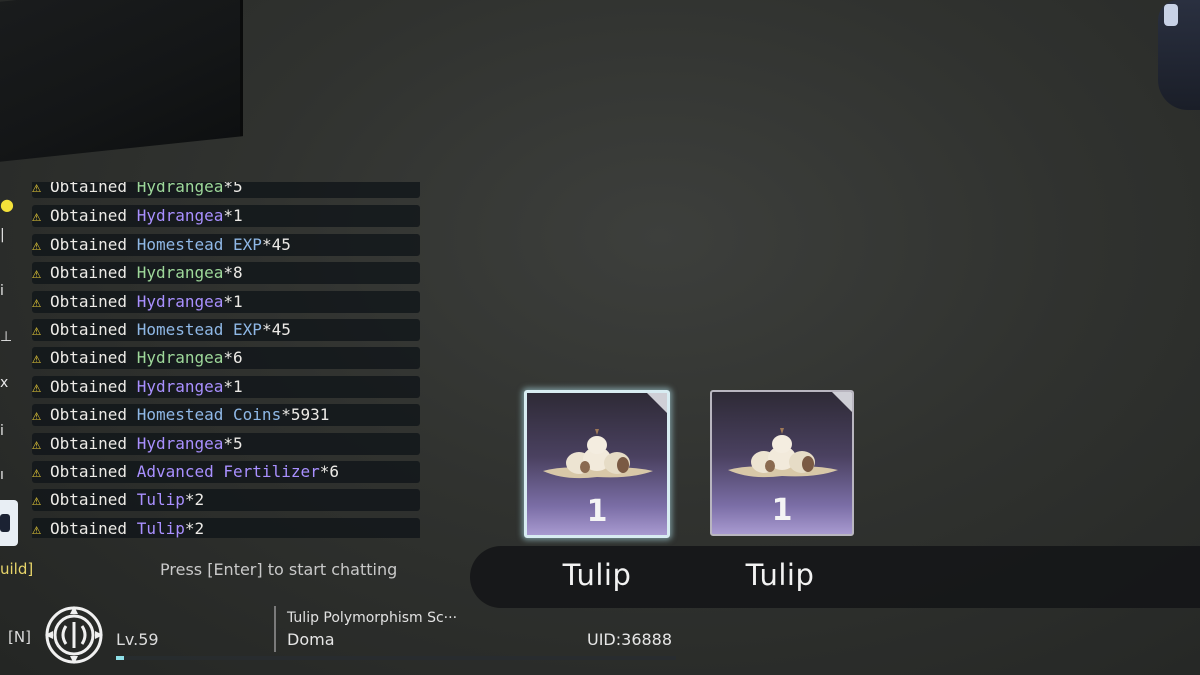 This screenshot has width=1200, height=675. I want to click on channel-icon-3: ⊥, so click(6, 337).